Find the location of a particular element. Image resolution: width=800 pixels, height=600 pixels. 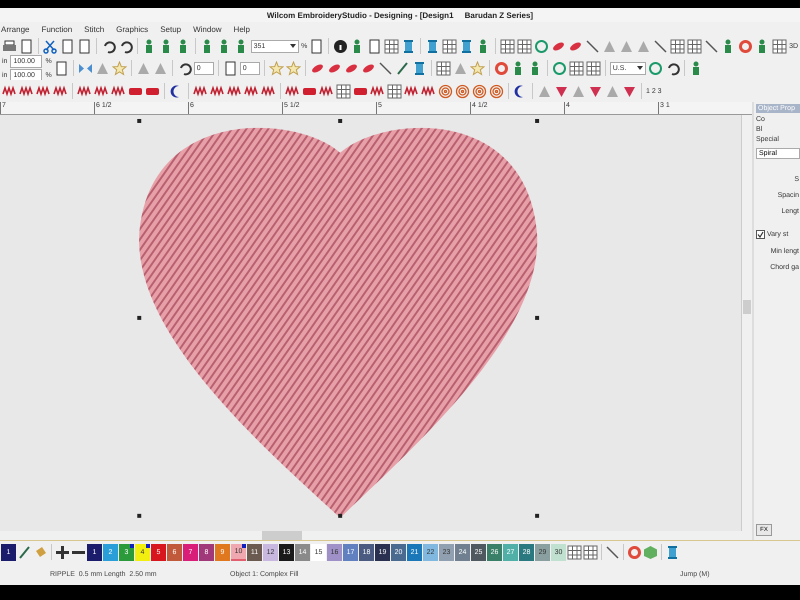

cut-icon is located at coordinates (50, 46).